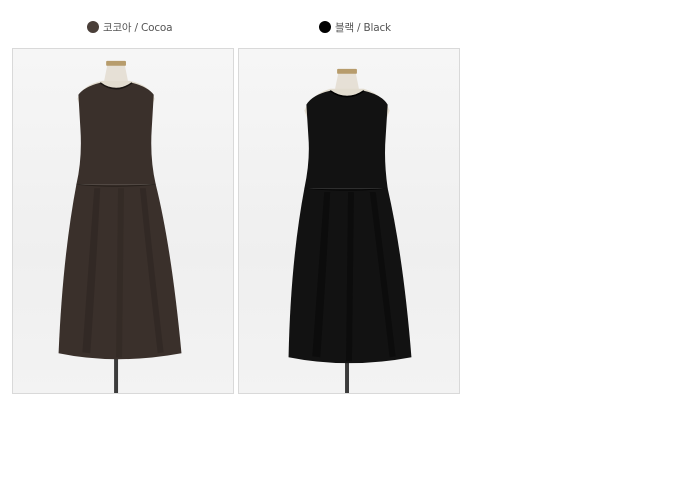 The image size is (700, 483). I want to click on color-option-cocoa: 코코아 / Cocoa, so click(130, 27).